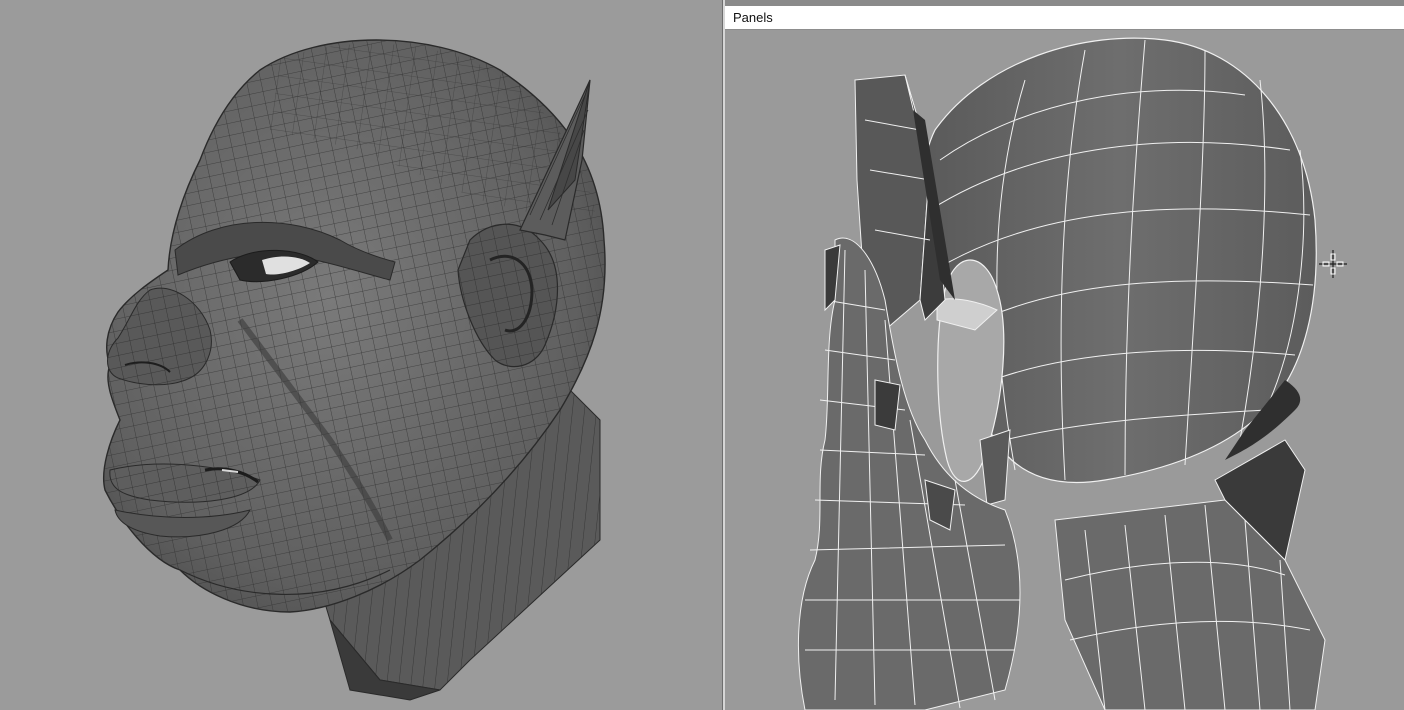  Describe the element at coordinates (973, 382) in the screenshot. I see `ear-hole` at that location.